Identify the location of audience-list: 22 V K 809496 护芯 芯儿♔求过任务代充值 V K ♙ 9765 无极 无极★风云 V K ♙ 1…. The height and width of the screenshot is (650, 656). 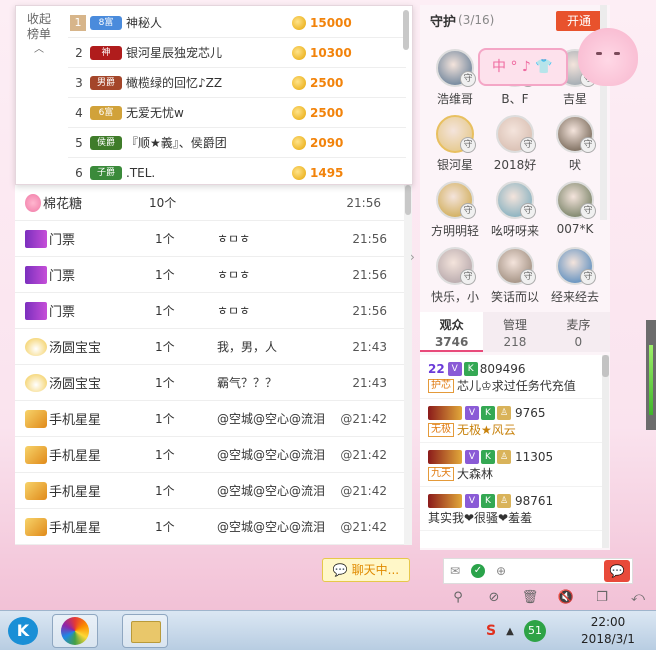
(511, 451).